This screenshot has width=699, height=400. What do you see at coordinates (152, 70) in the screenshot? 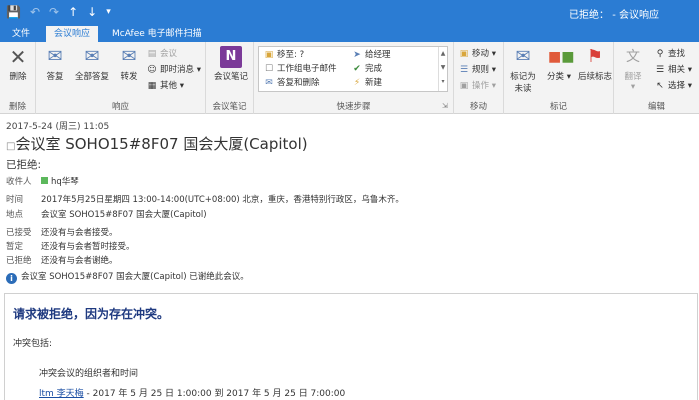
I see `im-icon: ☺` at bounding box center [152, 70].